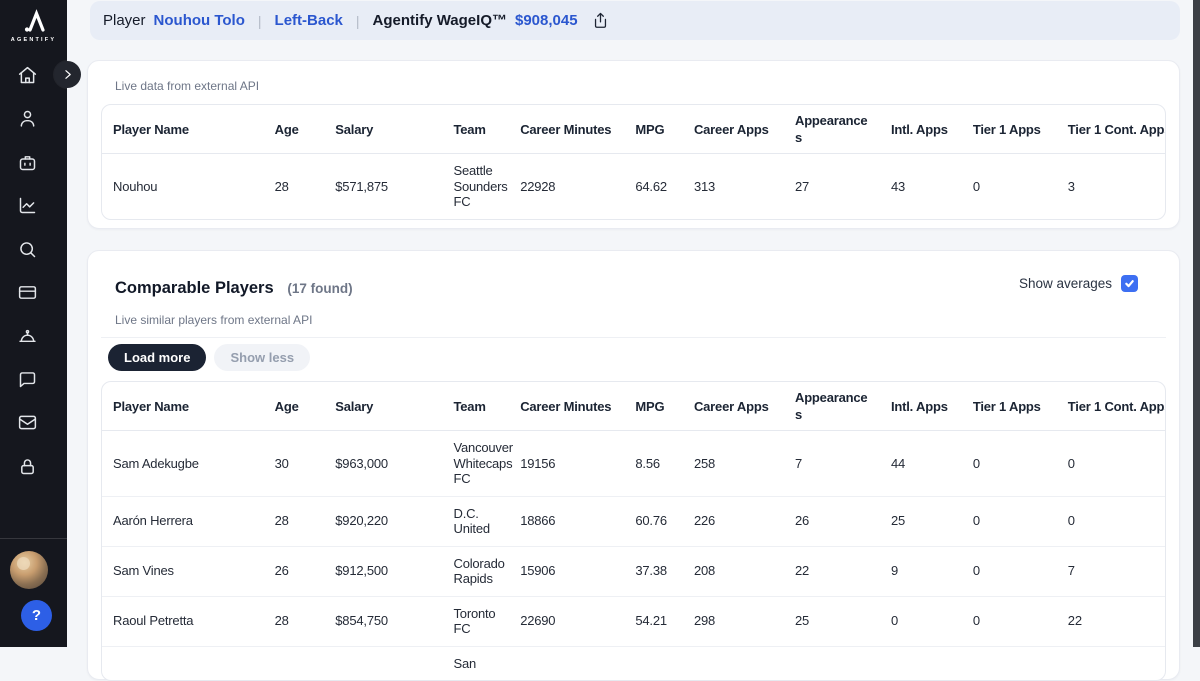 This screenshot has height=681, width=1200. I want to click on sidebar-item-analytics, so click(27, 205).